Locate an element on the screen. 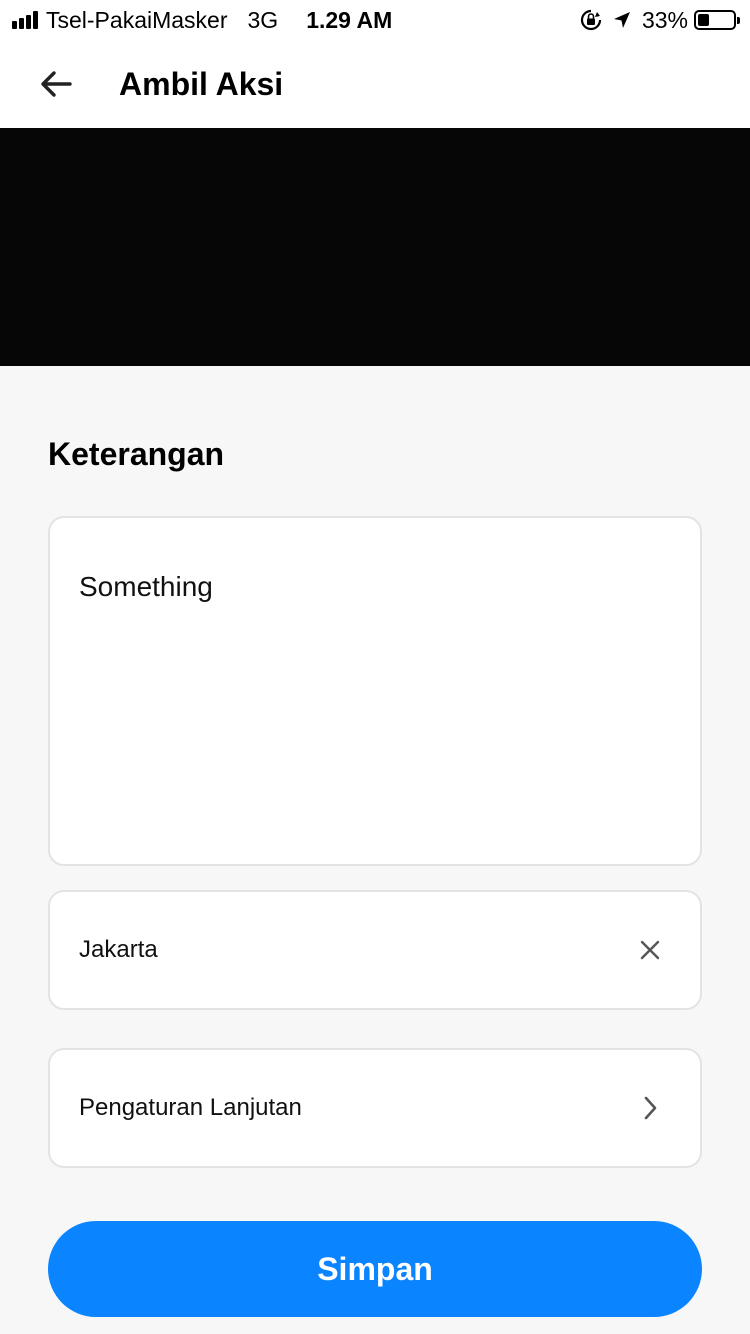 The image size is (750, 1334). status-bar: Tsel-PakaiMasker 3G 1.29 AM 33% is located at coordinates (375, 20).